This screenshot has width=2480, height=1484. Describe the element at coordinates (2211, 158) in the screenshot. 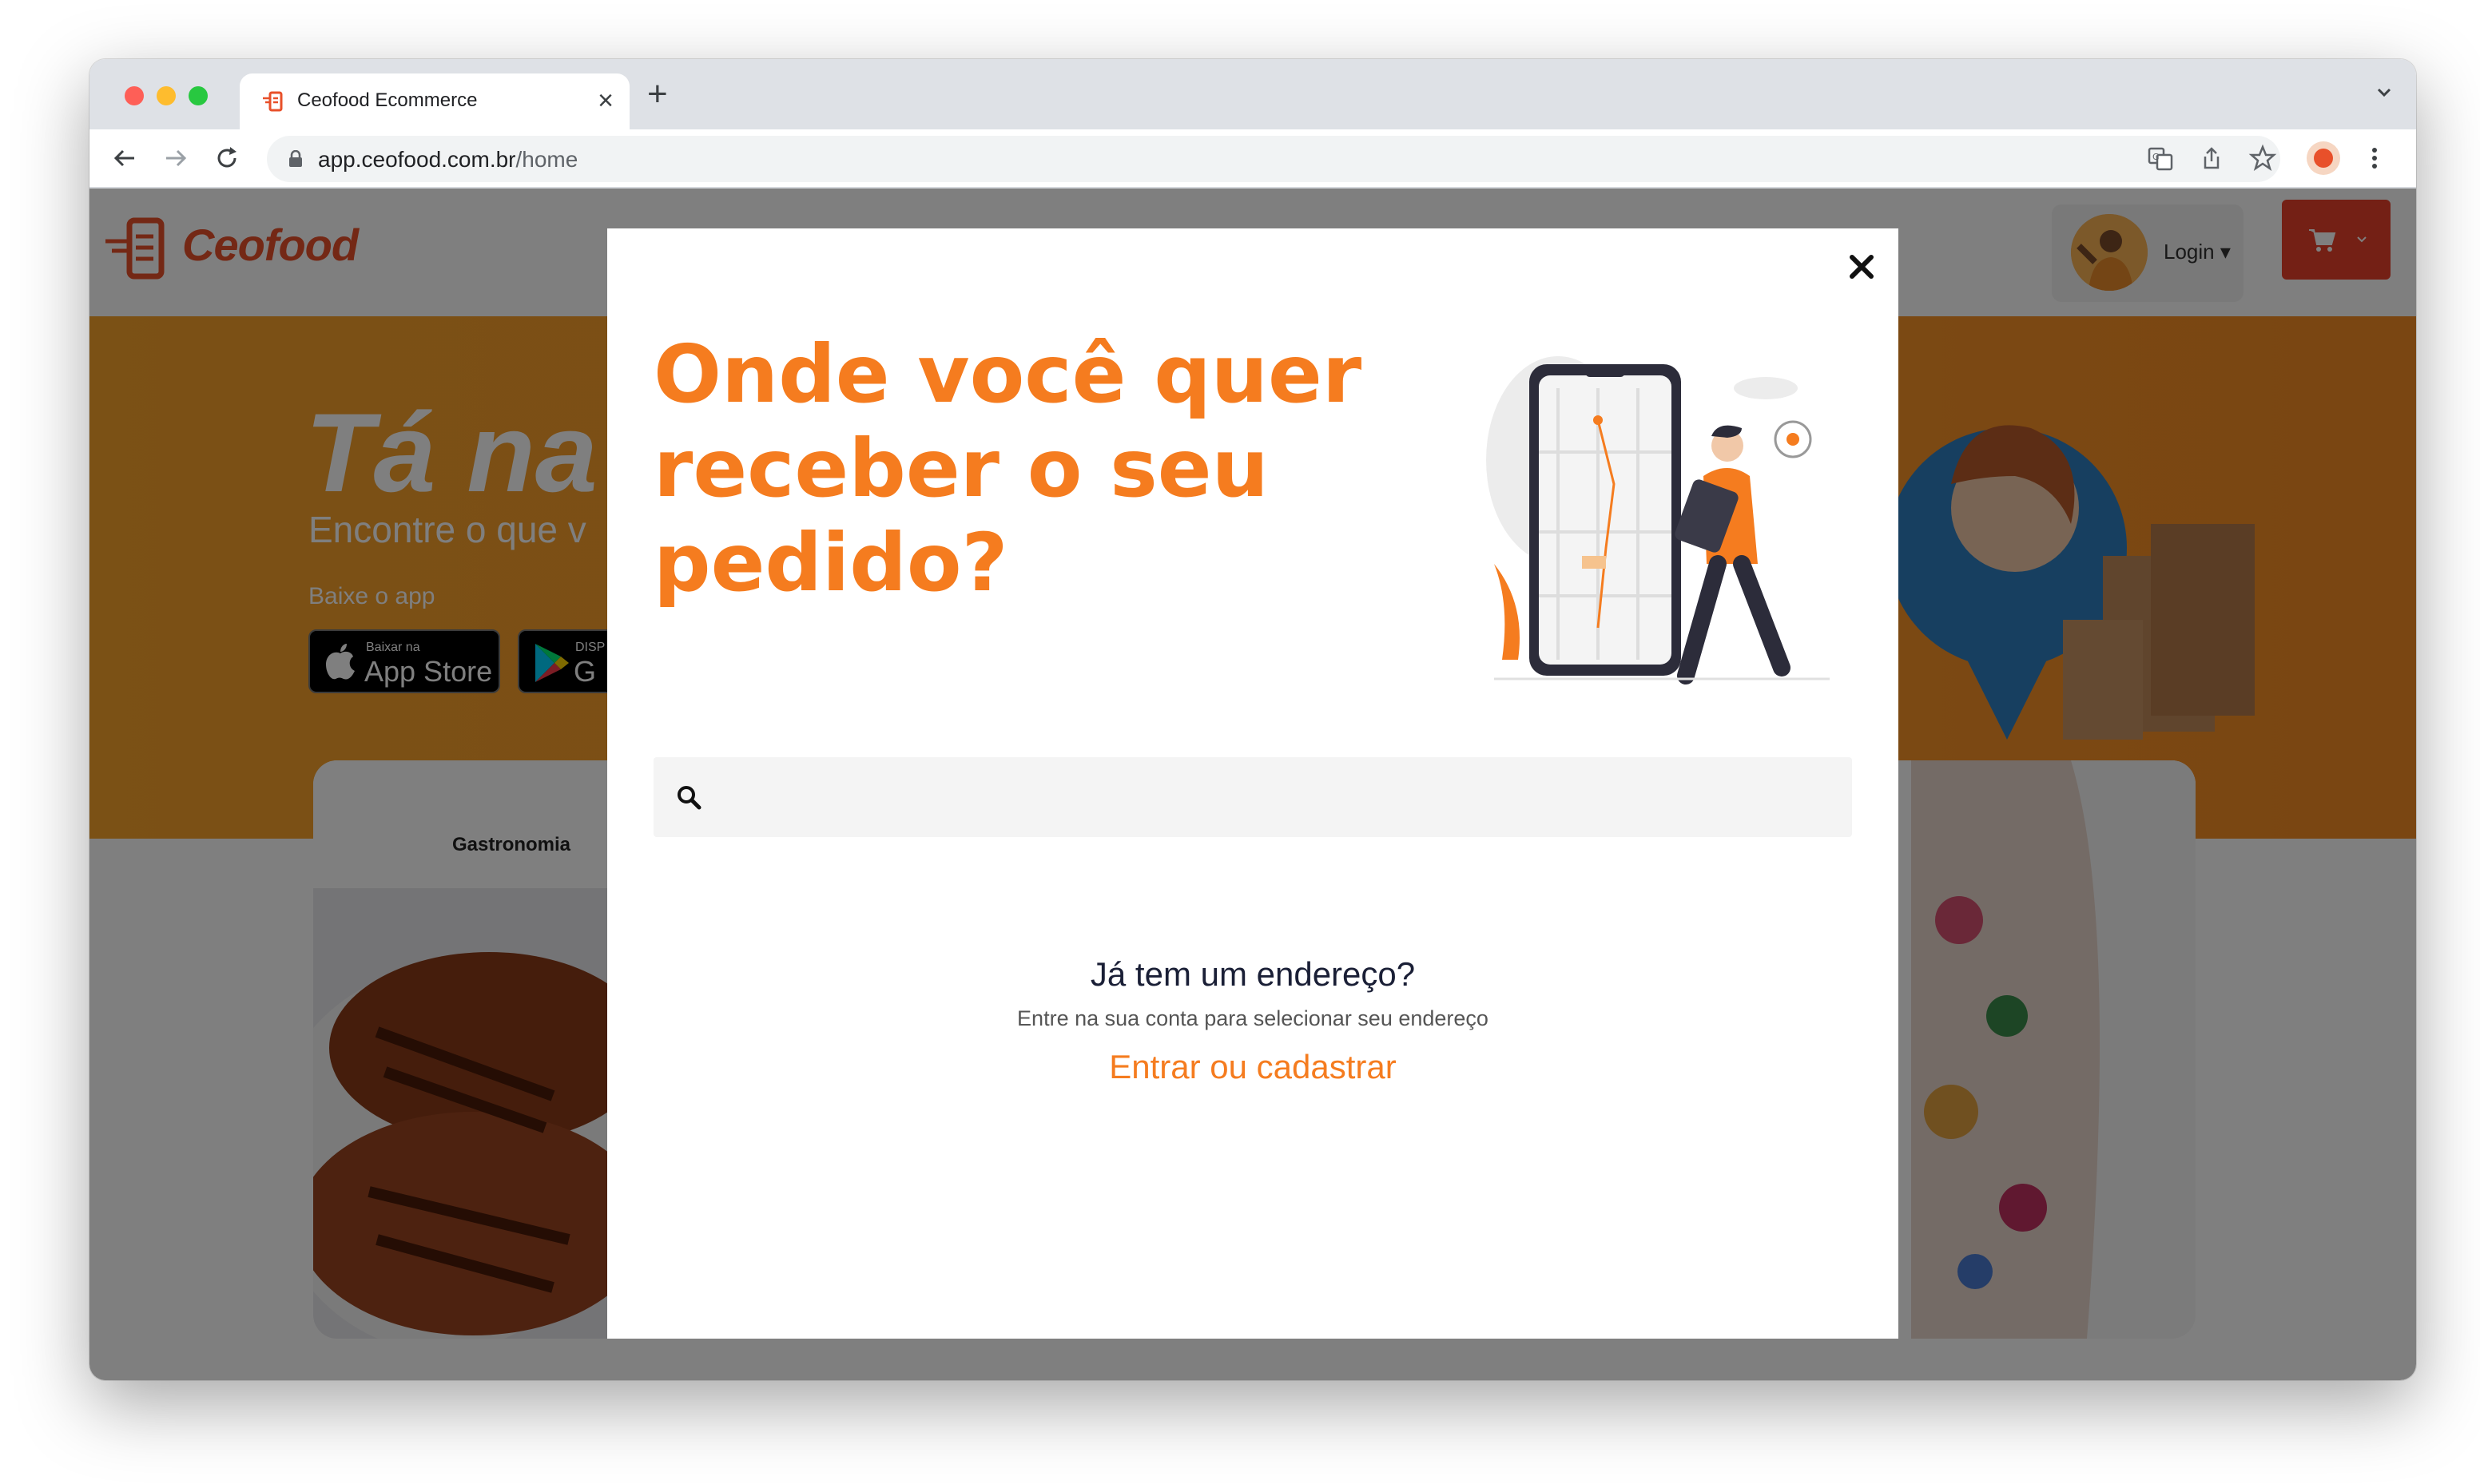

I see `share-icon` at that location.